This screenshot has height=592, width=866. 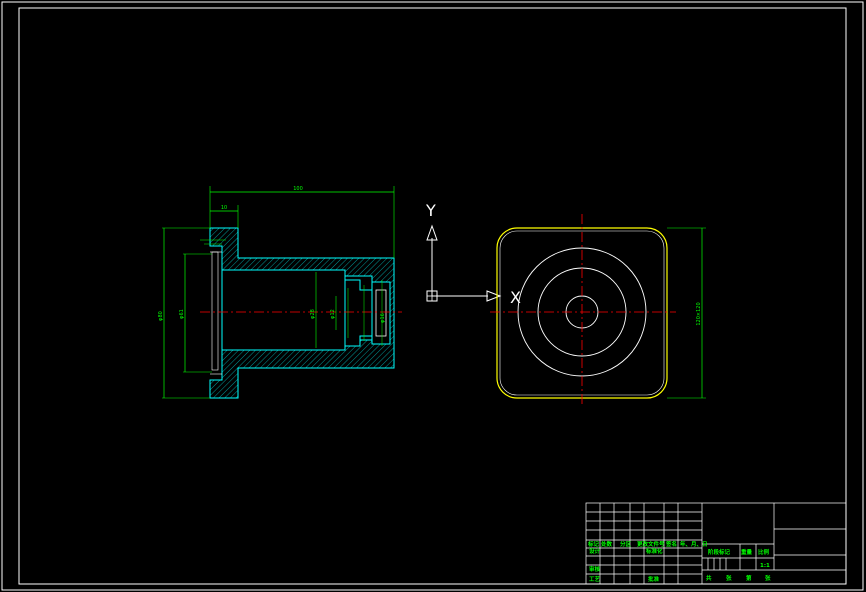 I want to click on tb-row1-5: 年、月、日, so click(x=694, y=544).